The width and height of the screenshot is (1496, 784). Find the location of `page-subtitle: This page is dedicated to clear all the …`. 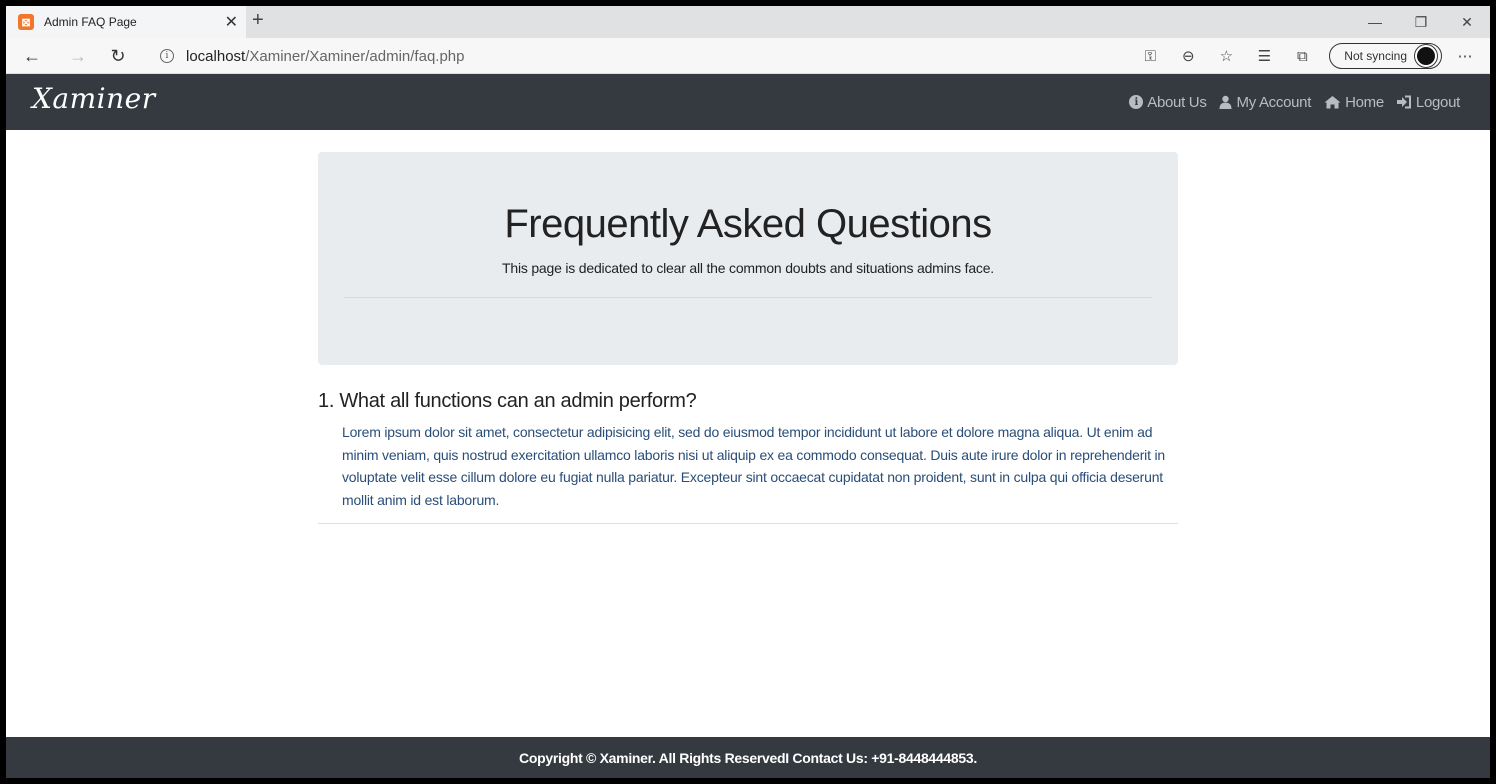

page-subtitle: This page is dedicated to clear all the … is located at coordinates (748, 268).